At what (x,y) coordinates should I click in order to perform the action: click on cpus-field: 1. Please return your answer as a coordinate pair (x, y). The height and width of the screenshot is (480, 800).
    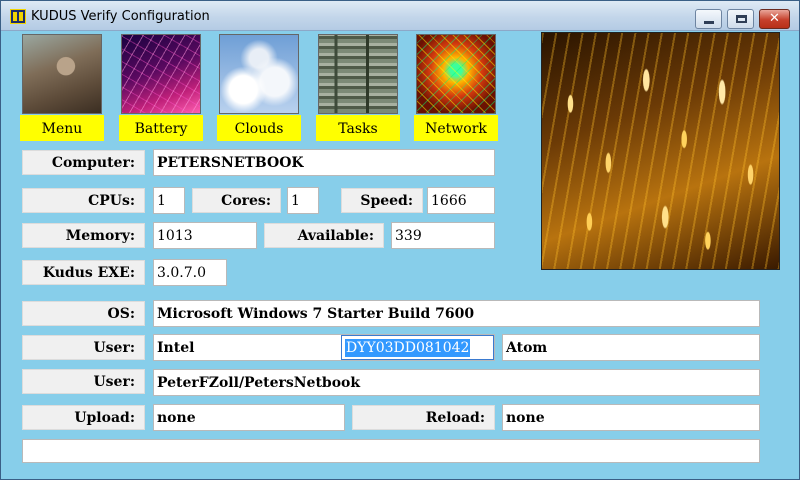
    Looking at the image, I should click on (169, 200).